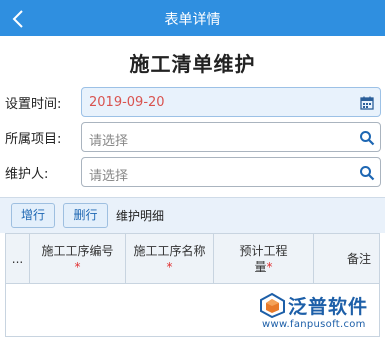 This screenshot has width=385, height=342. Describe the element at coordinates (192, 64) in the screenshot. I see `page-title: 施工清单维护` at that location.